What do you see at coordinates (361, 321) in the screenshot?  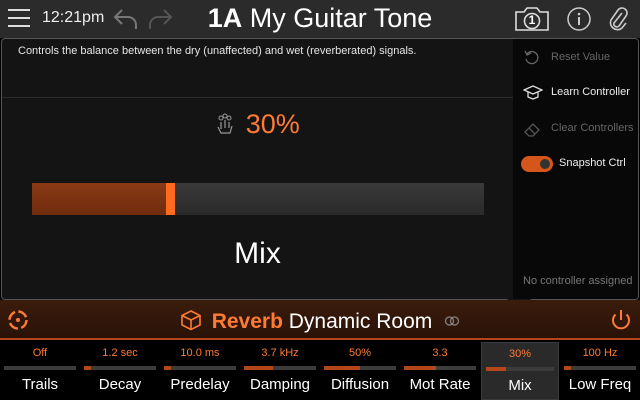 I see `model-name: Dynamic Room` at bounding box center [361, 321].